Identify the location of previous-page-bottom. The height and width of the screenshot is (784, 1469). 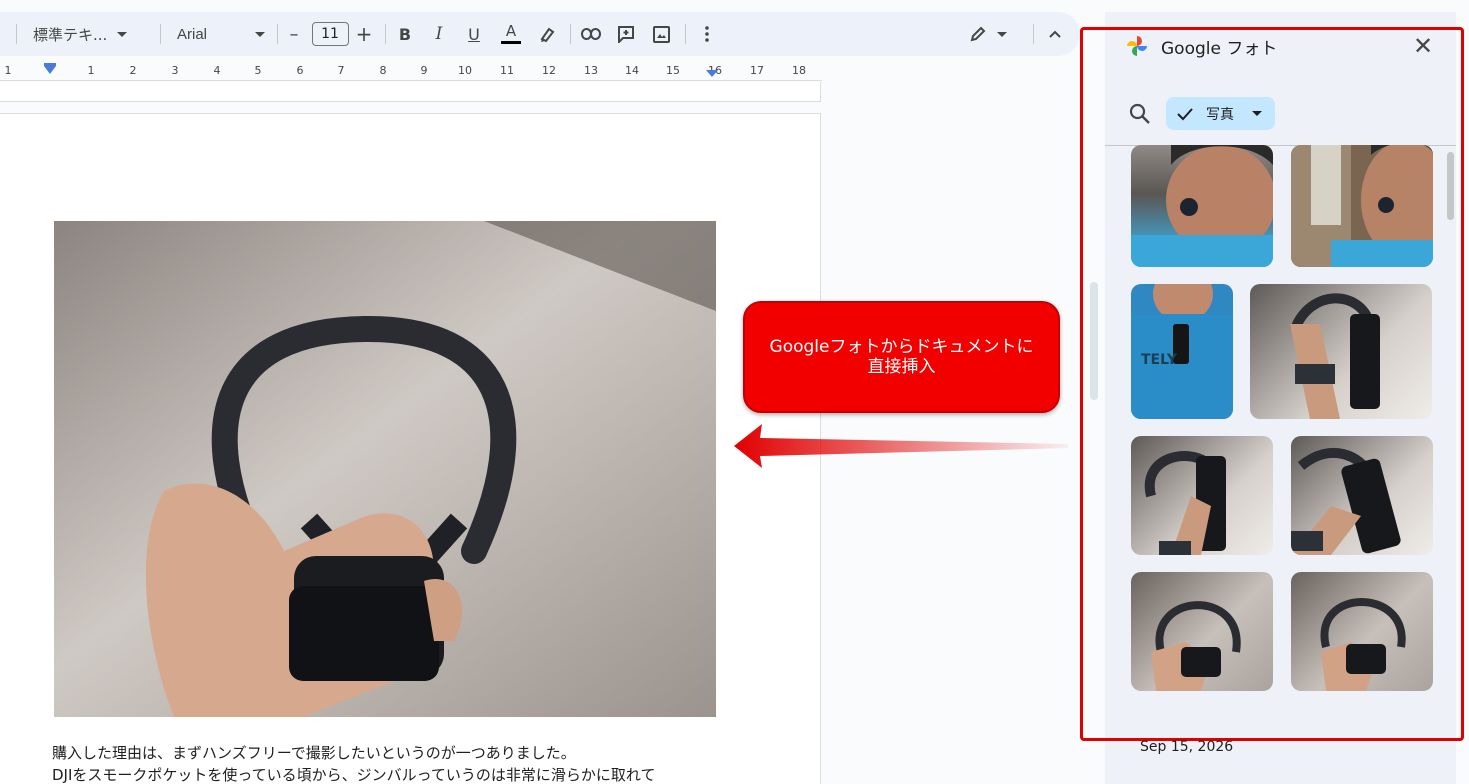
(410, 92).